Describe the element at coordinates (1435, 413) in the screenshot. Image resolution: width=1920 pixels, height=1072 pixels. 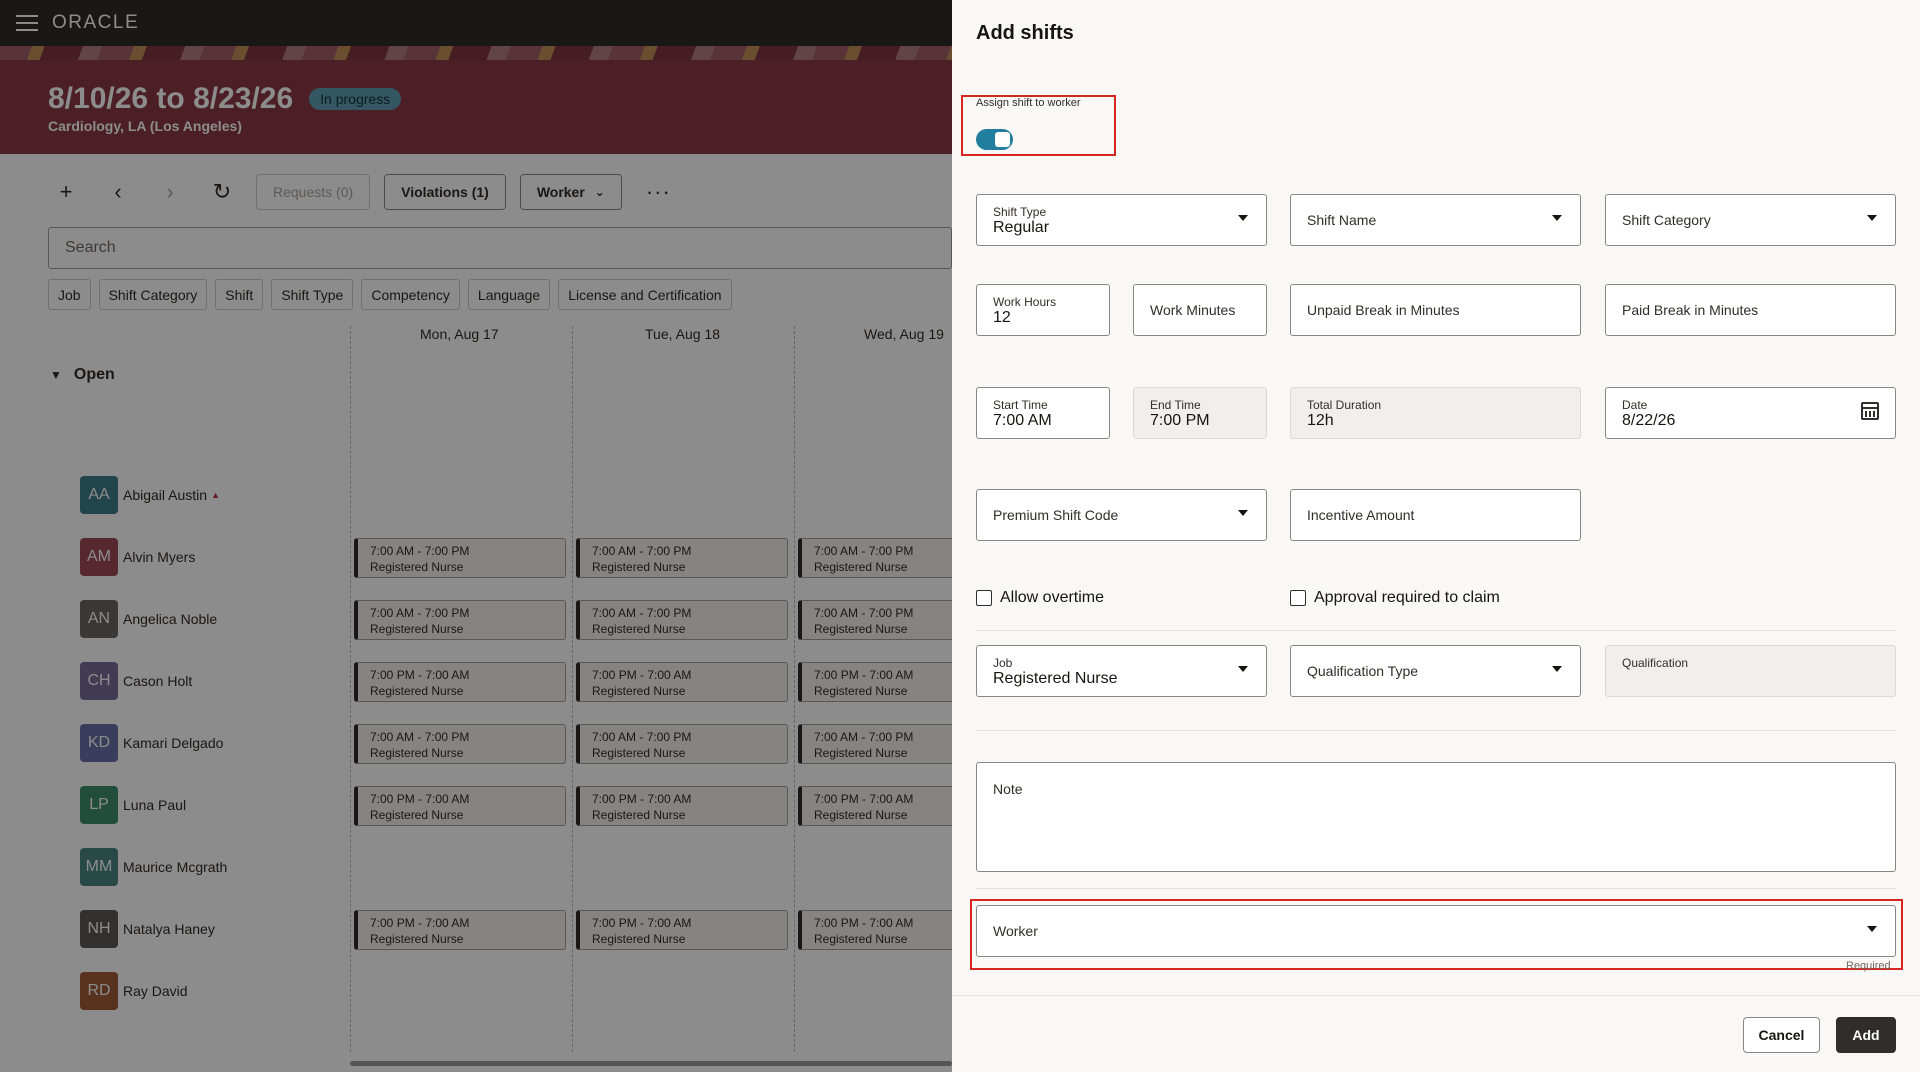
I see `total-duration-field: Total Duration 12h` at that location.